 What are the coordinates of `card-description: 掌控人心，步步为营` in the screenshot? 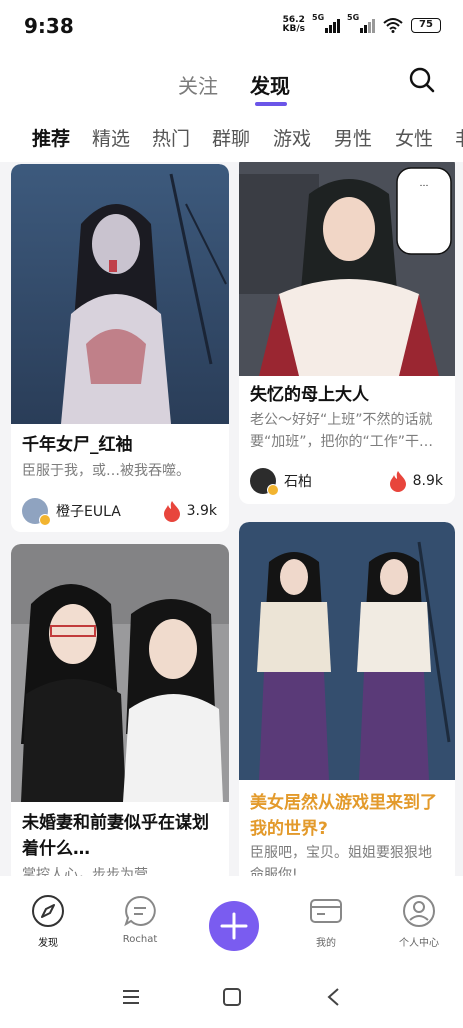 It's located at (85, 871).